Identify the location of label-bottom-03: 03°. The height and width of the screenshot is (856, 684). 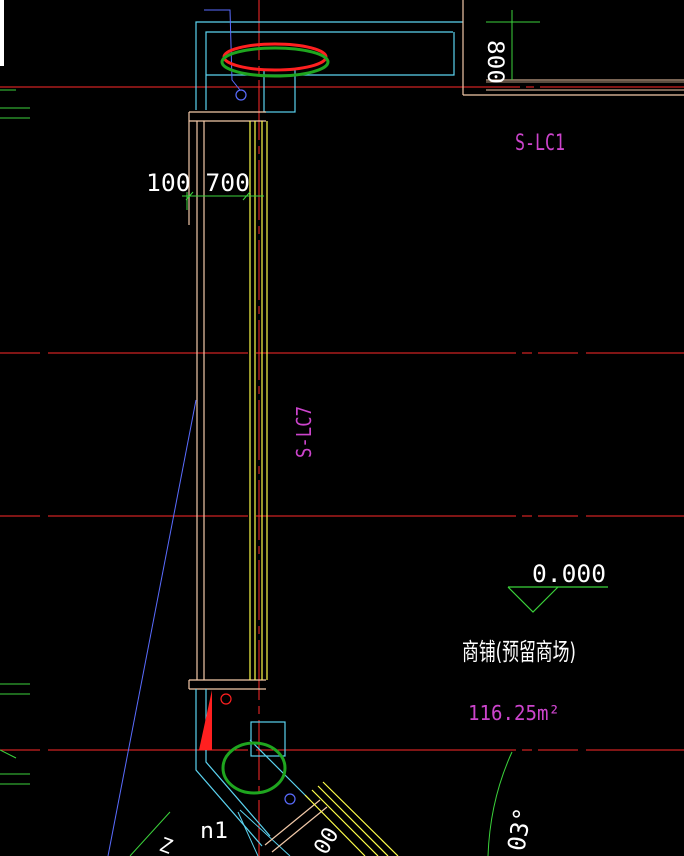
(519, 829).